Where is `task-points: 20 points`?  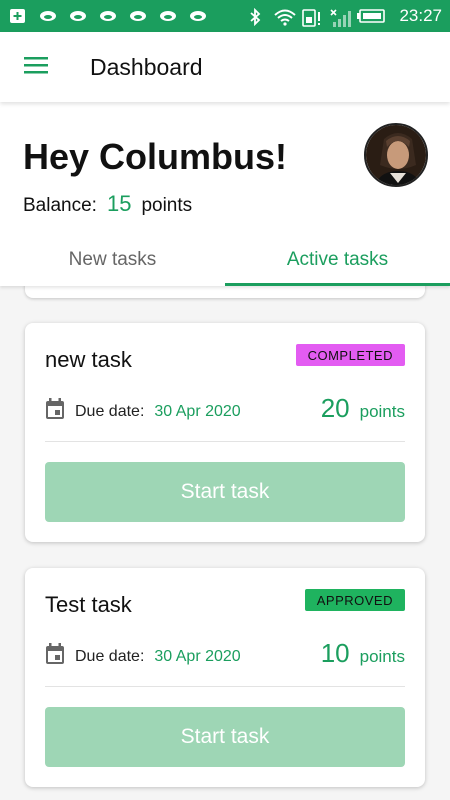
task-points: 20 points is located at coordinates (363, 408).